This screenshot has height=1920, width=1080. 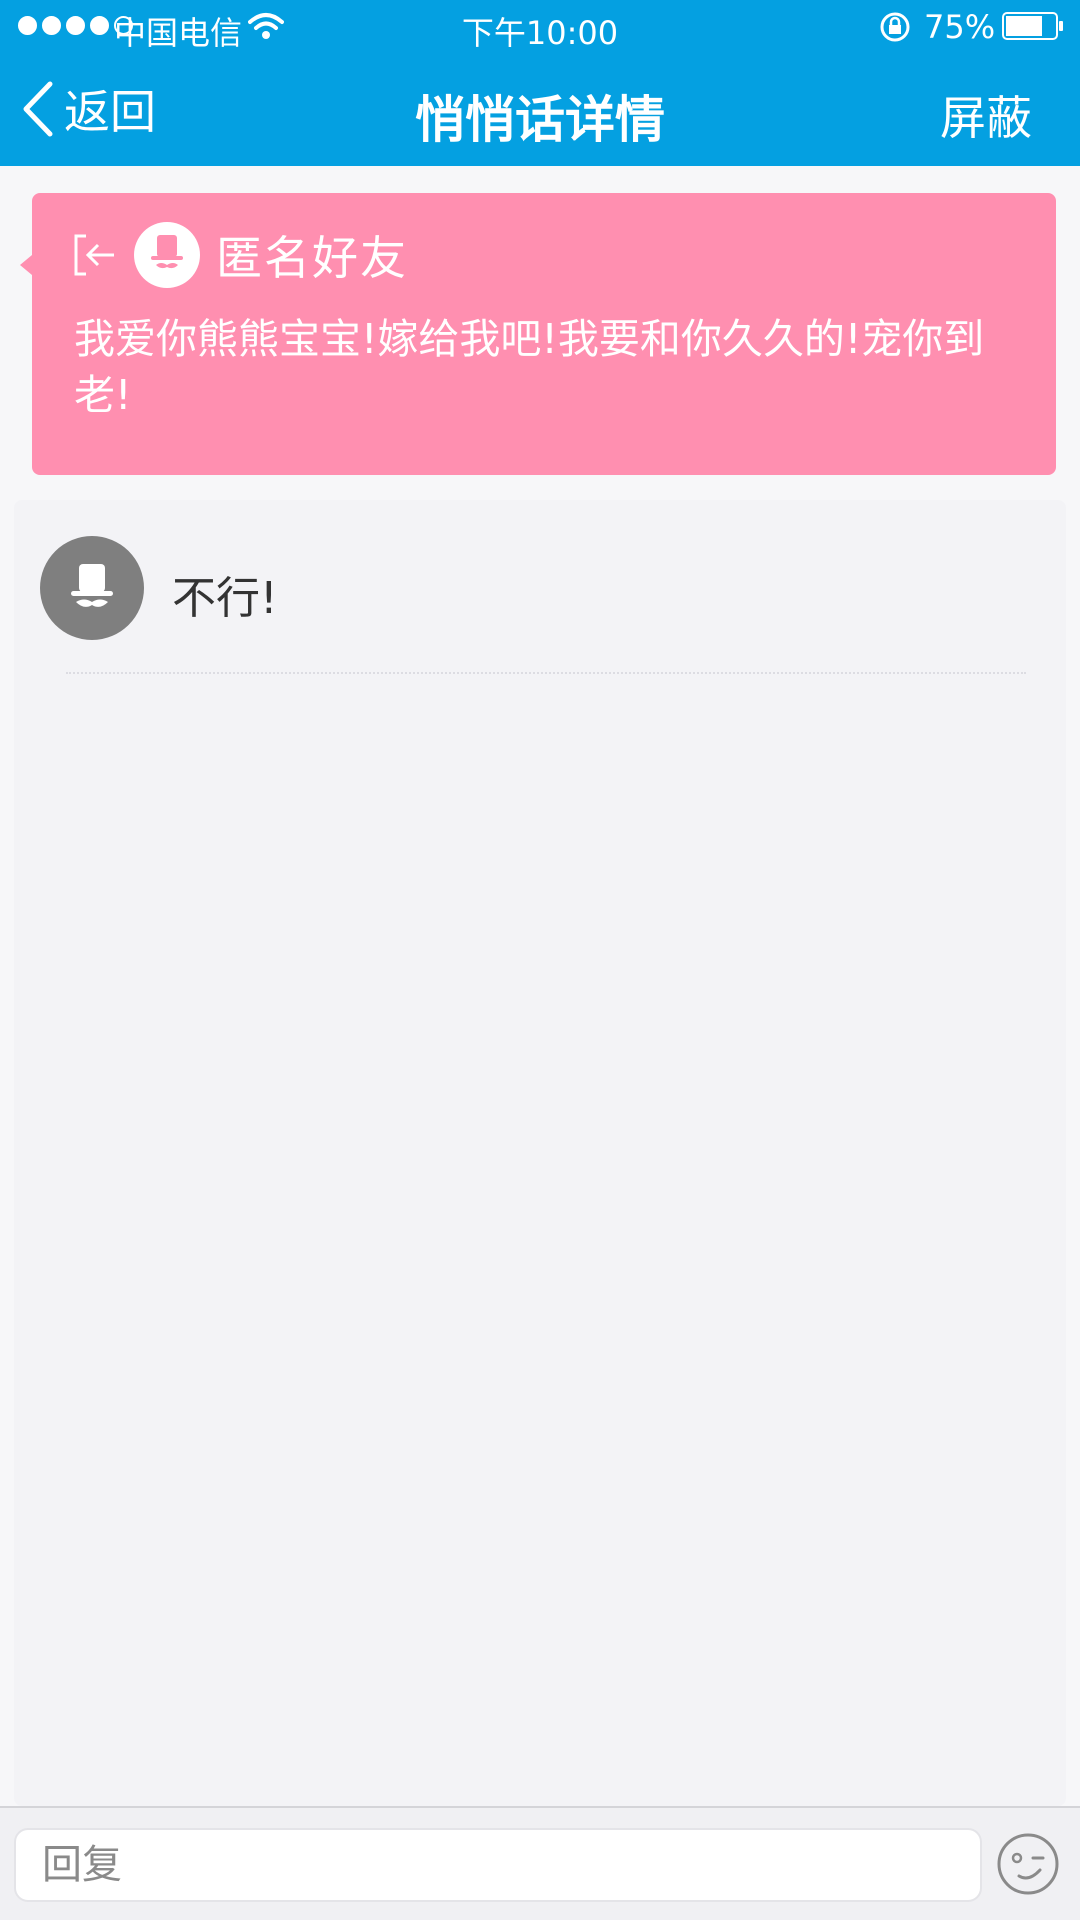 What do you see at coordinates (312, 258) in the screenshot?
I see `sender-name: 匿名好友` at bounding box center [312, 258].